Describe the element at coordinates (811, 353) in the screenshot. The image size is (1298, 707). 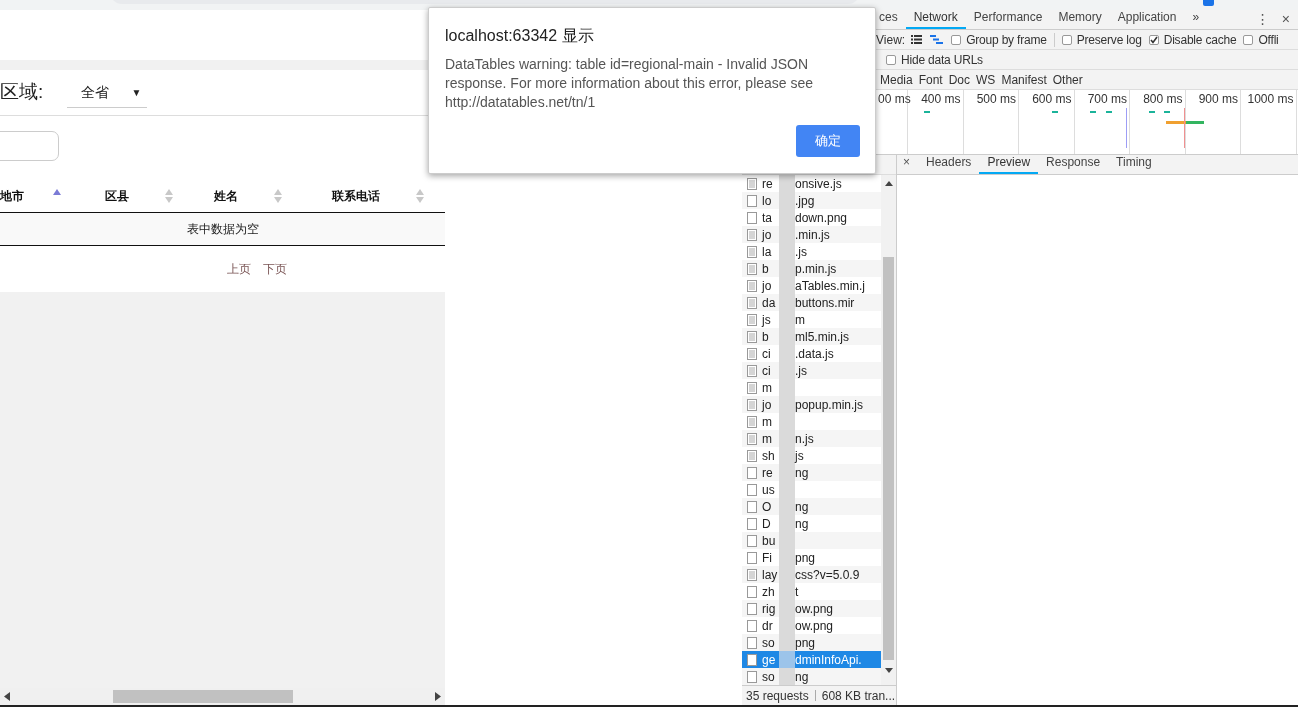
I see `request-row: ci .data.js` at that location.